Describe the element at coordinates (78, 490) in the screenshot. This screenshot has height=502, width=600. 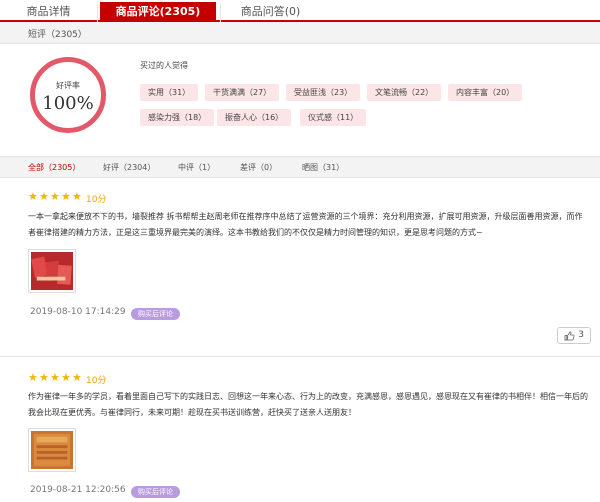
I see `review-time: 2019-08-21 12:20:56` at that location.